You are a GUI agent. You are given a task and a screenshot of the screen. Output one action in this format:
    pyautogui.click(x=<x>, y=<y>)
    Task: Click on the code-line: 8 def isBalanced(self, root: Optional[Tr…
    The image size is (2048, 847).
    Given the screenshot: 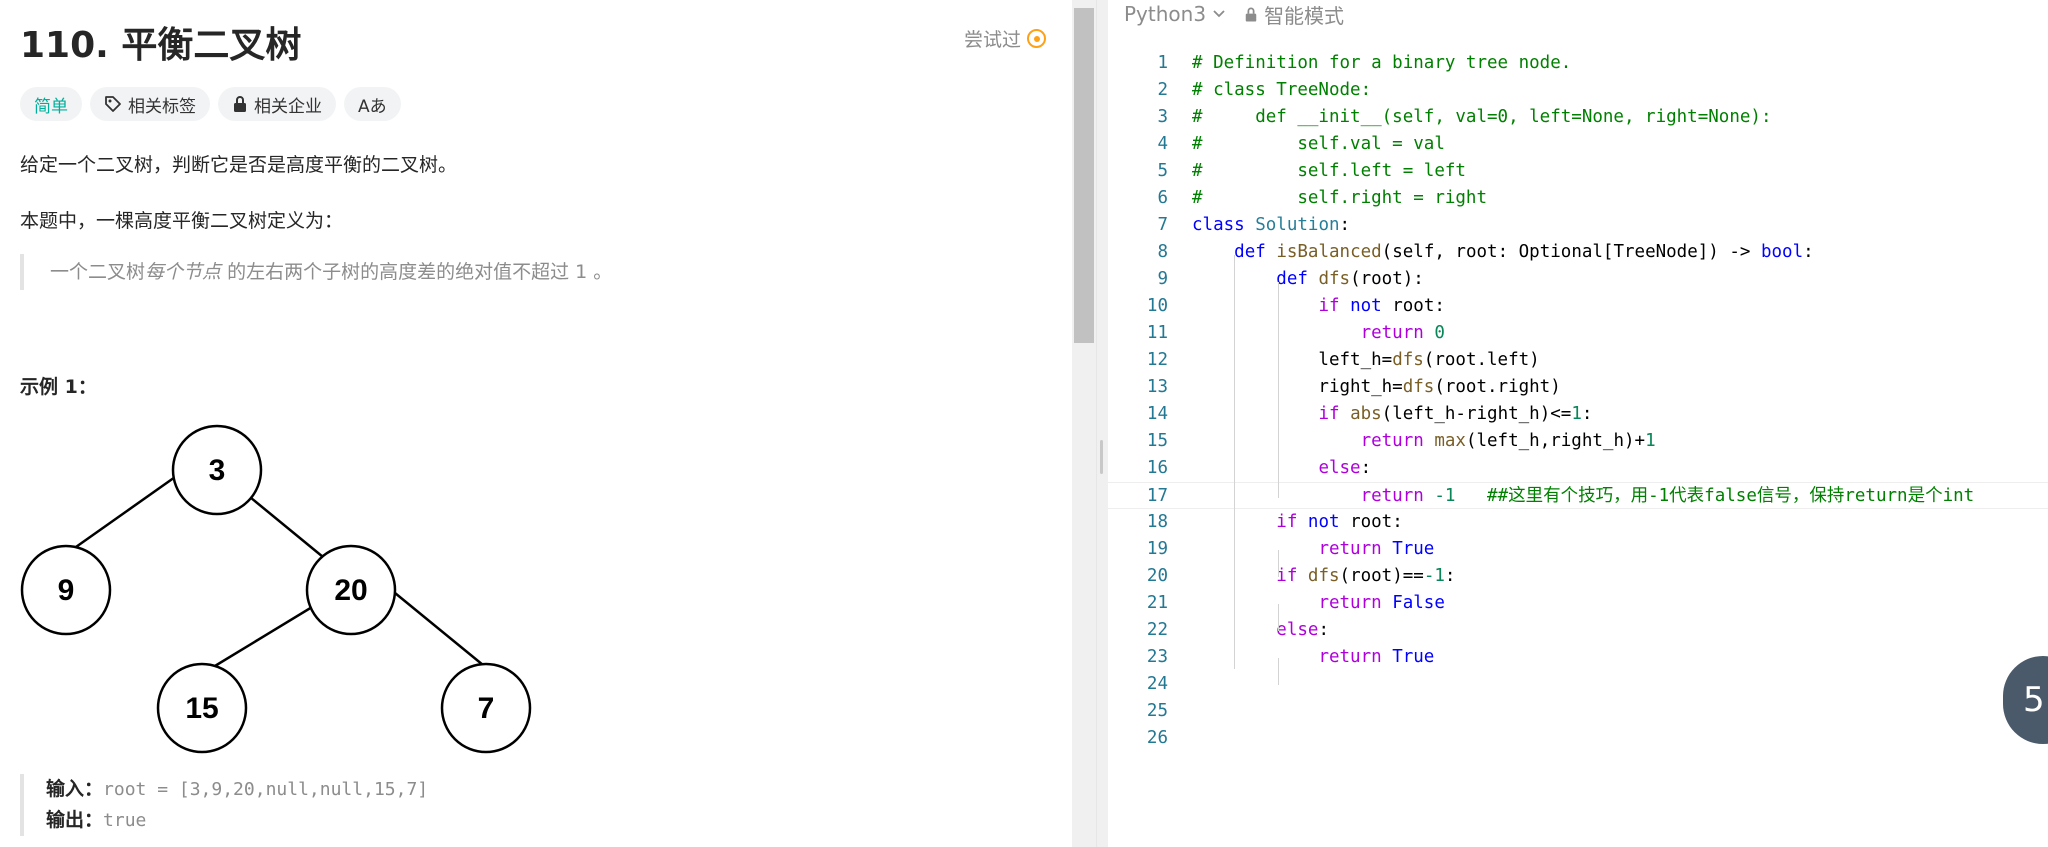 What is the action you would take?
    pyautogui.click(x=1578, y=252)
    